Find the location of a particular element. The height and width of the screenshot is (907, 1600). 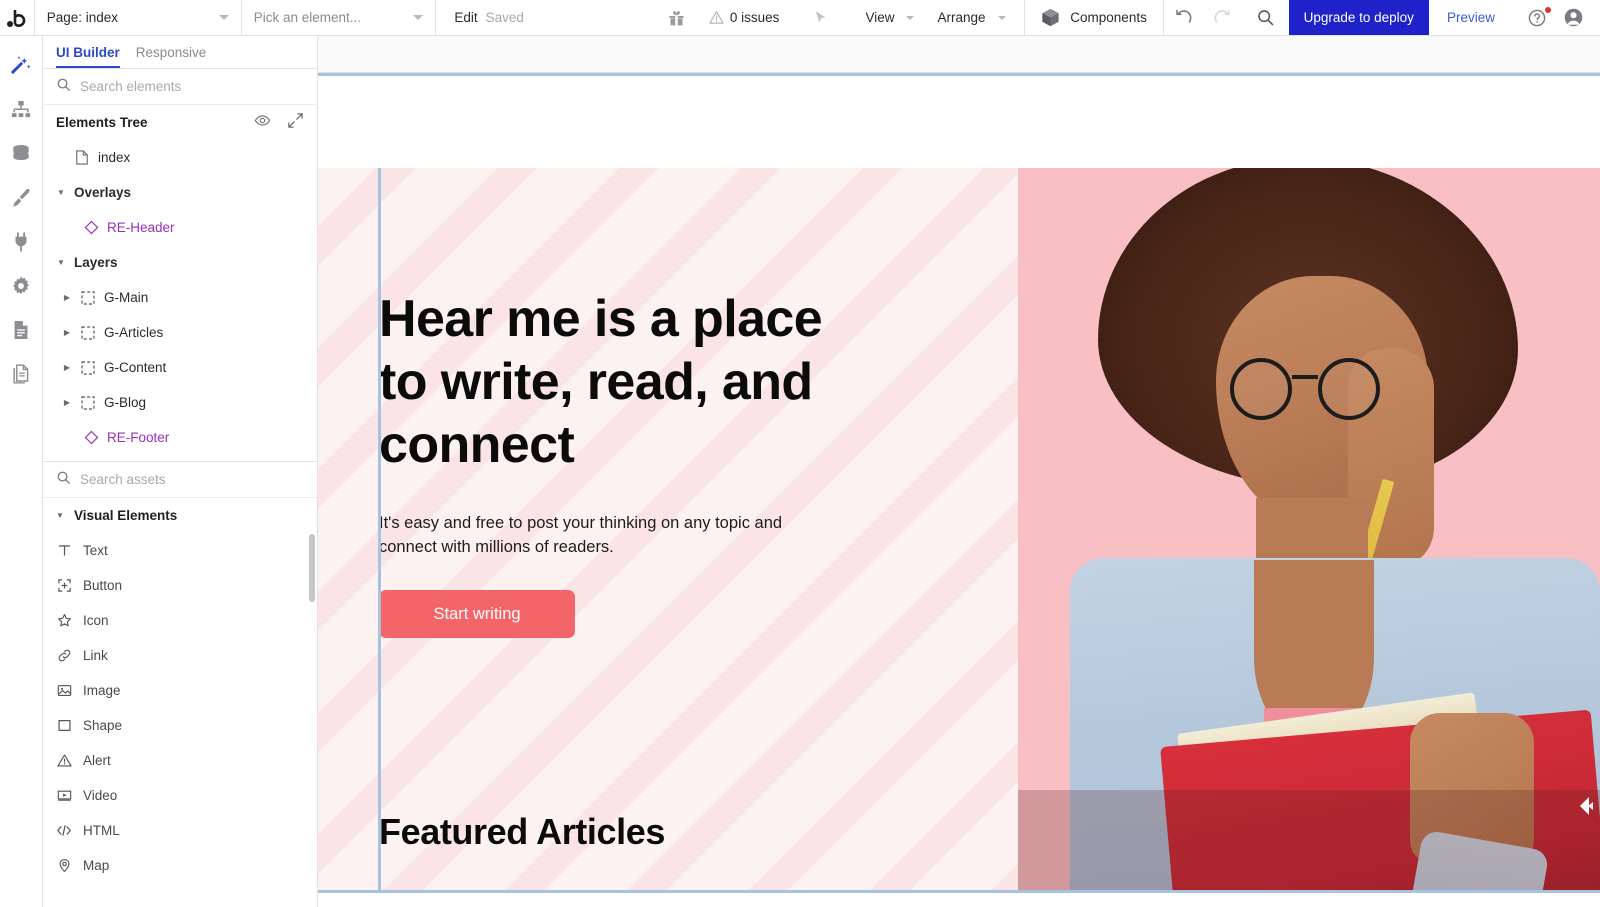

upgrade-label: Upgrade to deploy is located at coordinates (1358, 17).